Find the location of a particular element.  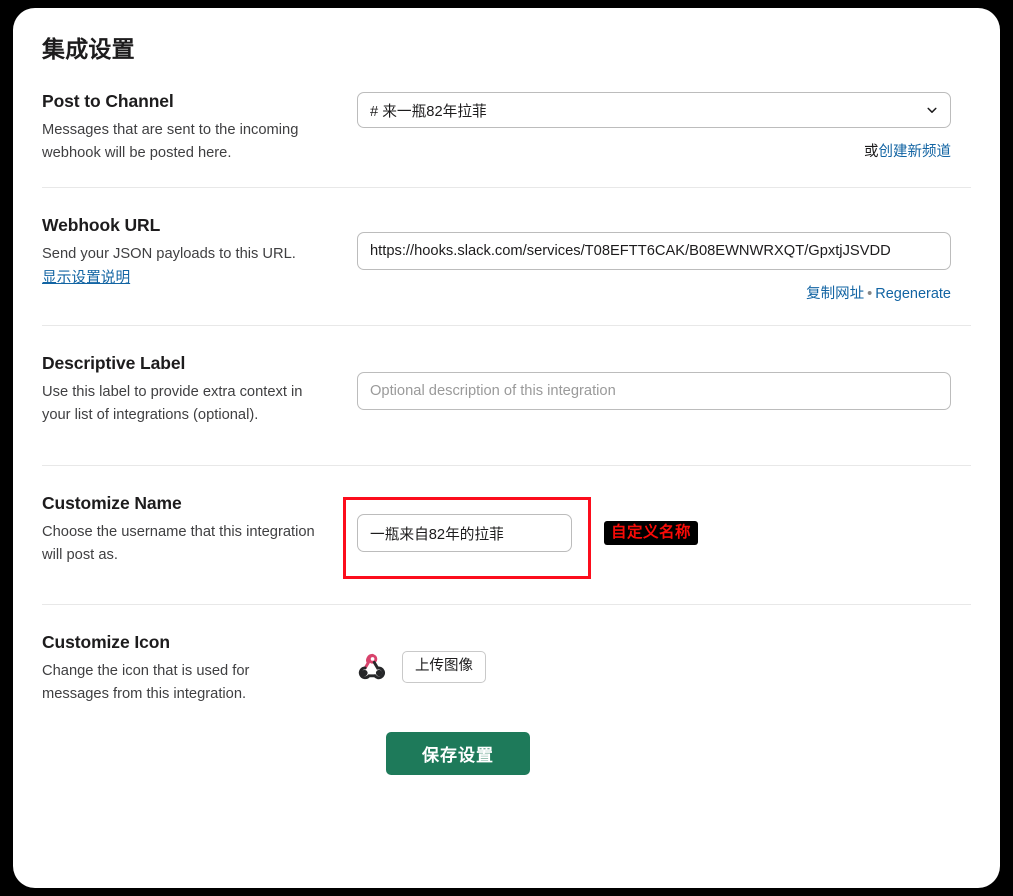

page-title: 集成设置 is located at coordinates (88, 49).